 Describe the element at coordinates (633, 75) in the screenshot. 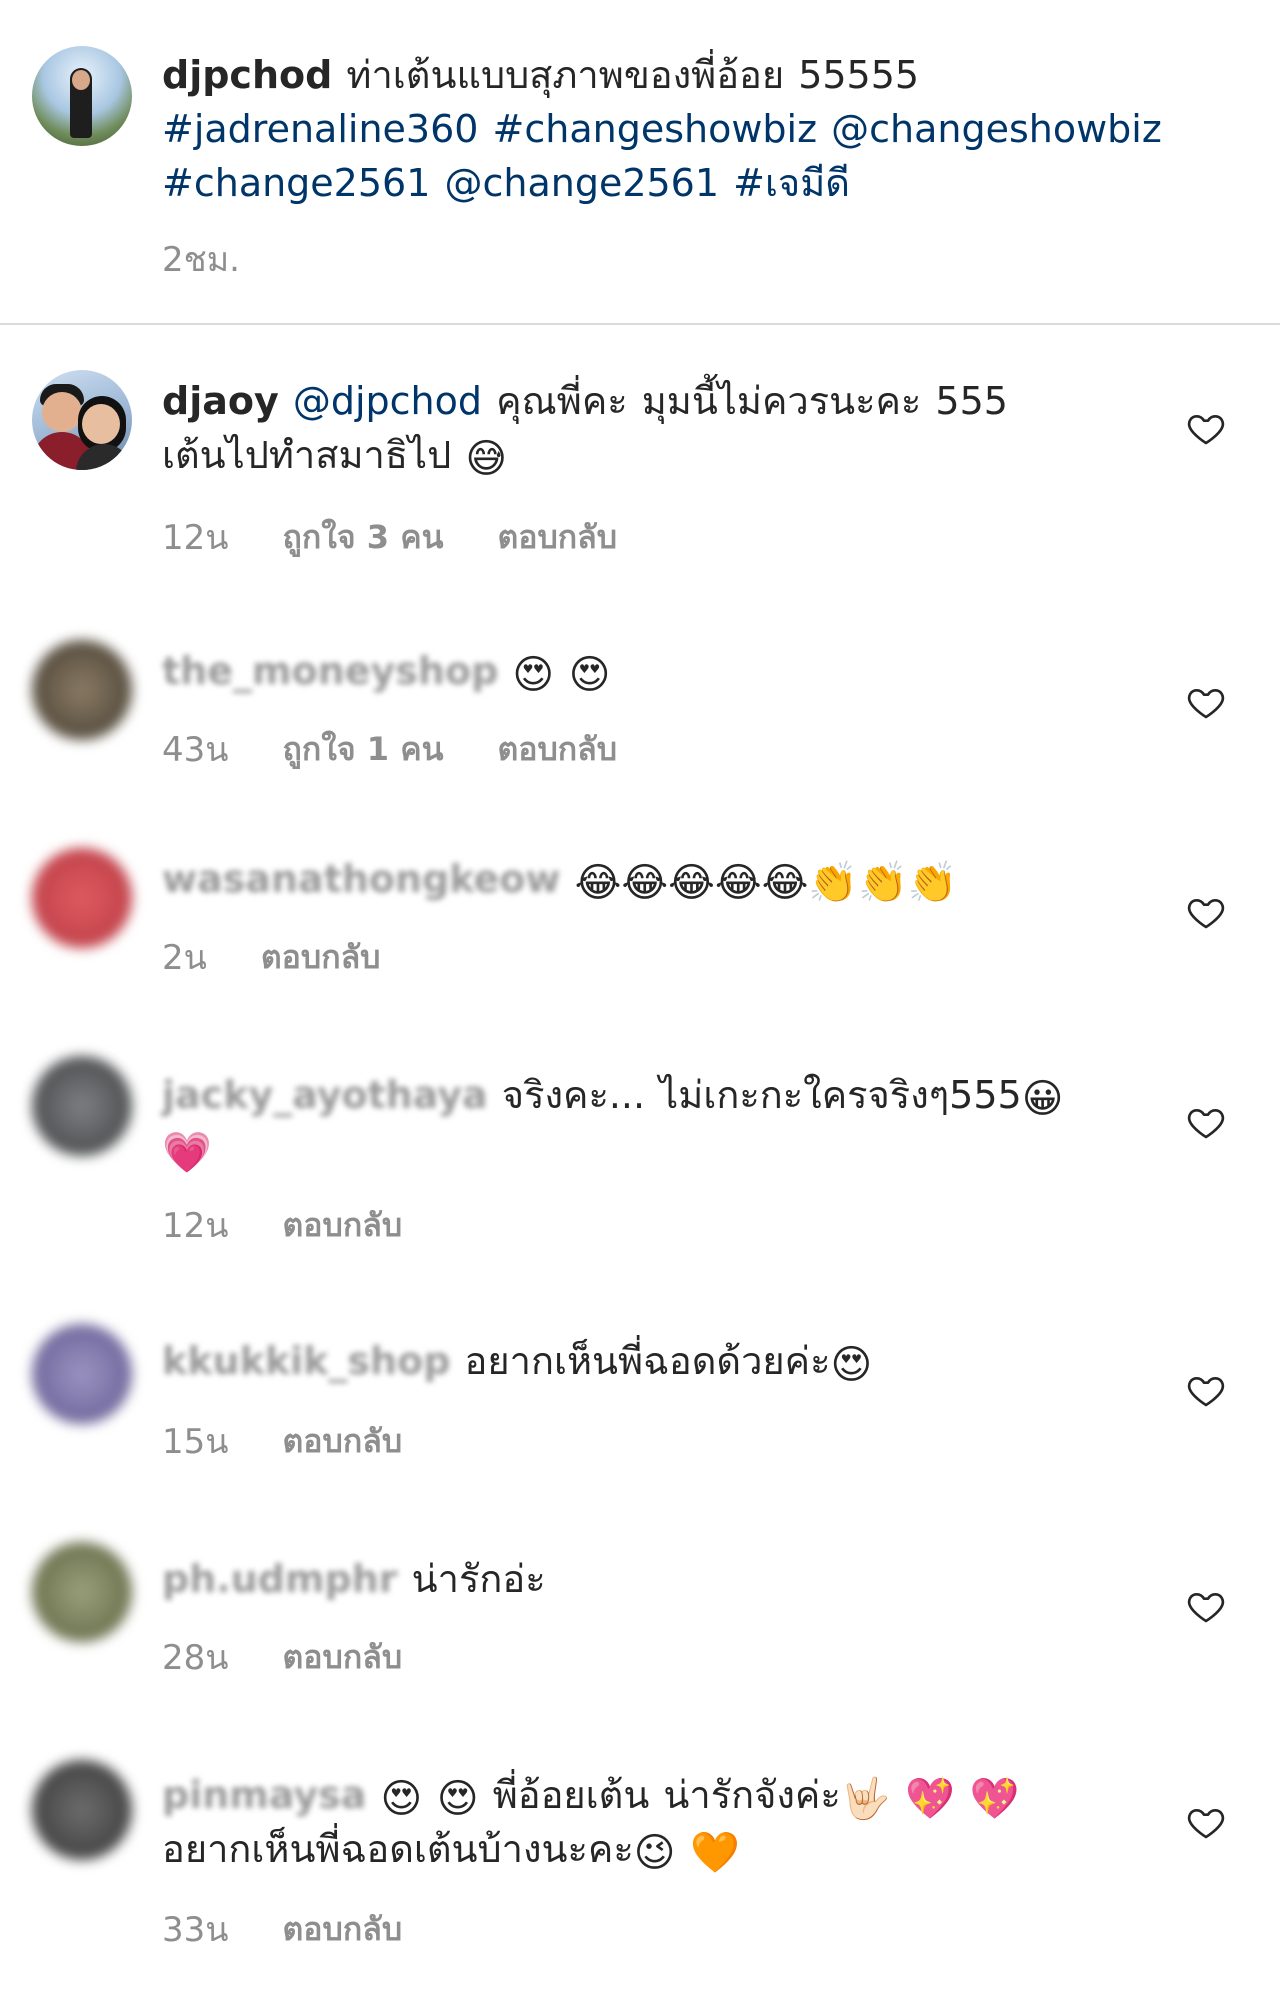

I see `caption-text: ท่าเต้นแบบสุภาพของพี่อ้อย 55555` at that location.